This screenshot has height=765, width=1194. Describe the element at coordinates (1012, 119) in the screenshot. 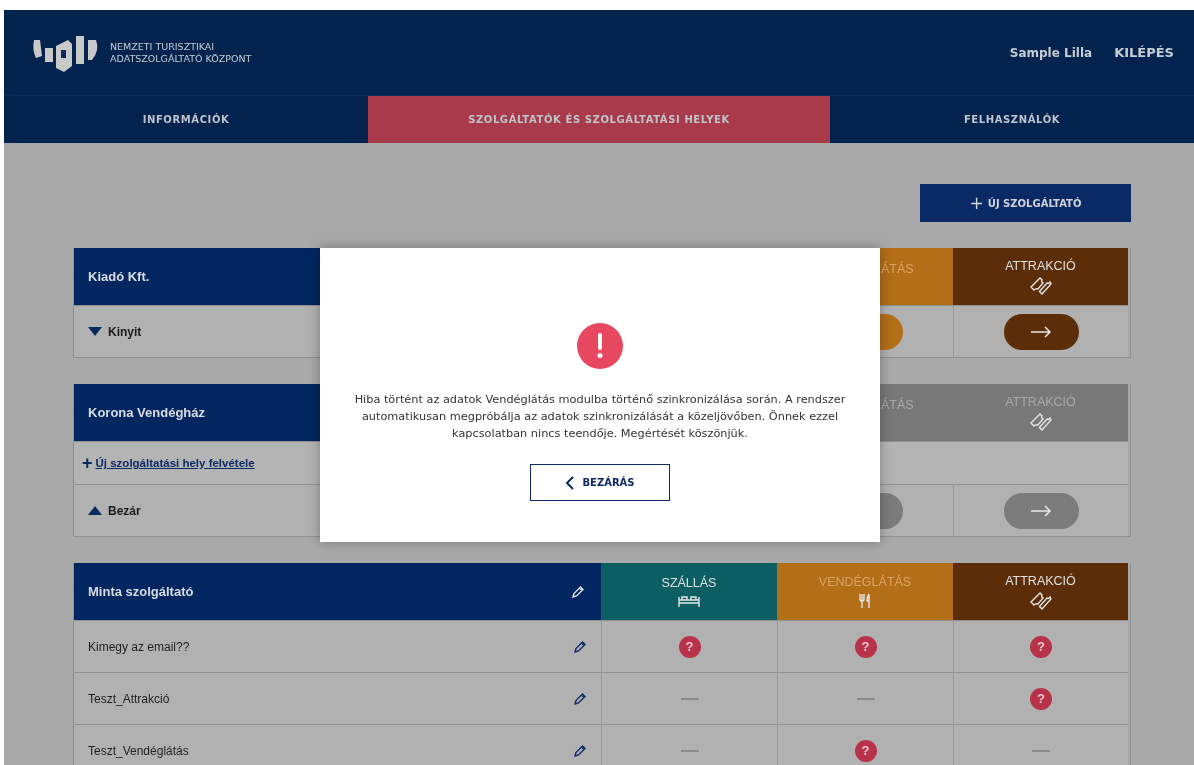

I see `nav-tab: FELHASZNÁLÓK` at that location.